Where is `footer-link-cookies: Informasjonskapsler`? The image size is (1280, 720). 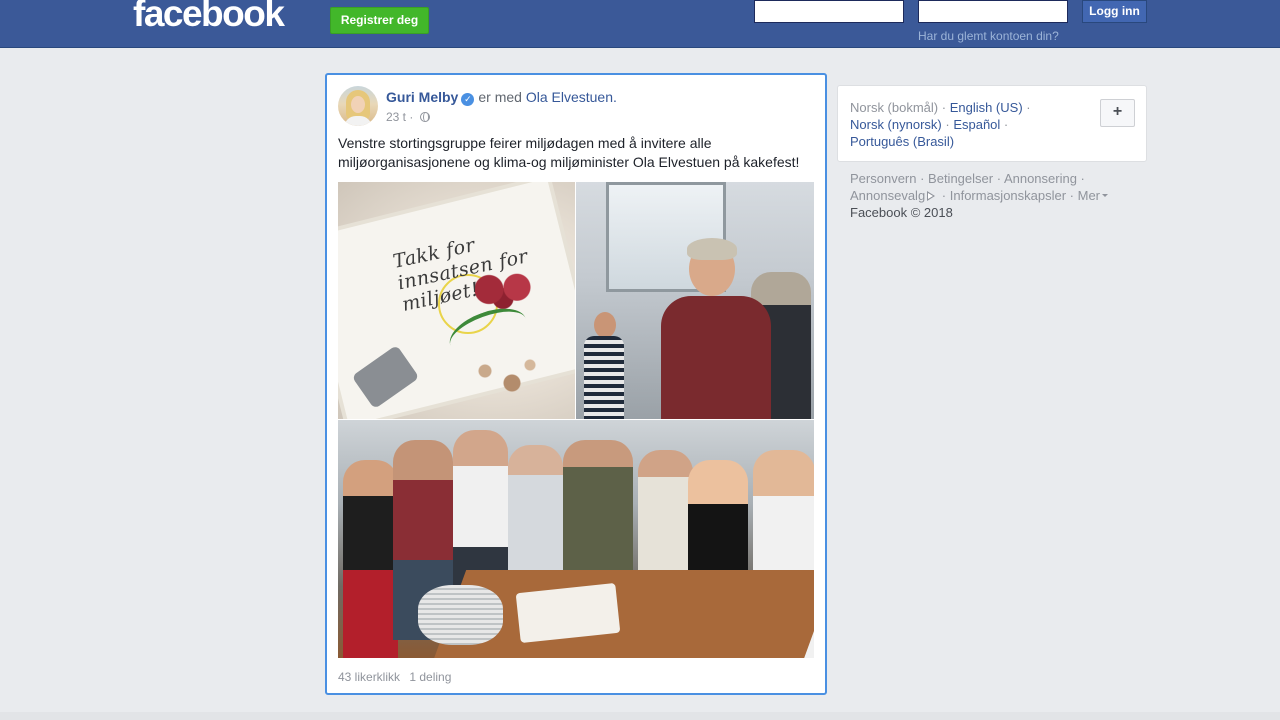
footer-link-cookies: Informasjonskapsler is located at coordinates (1008, 195).